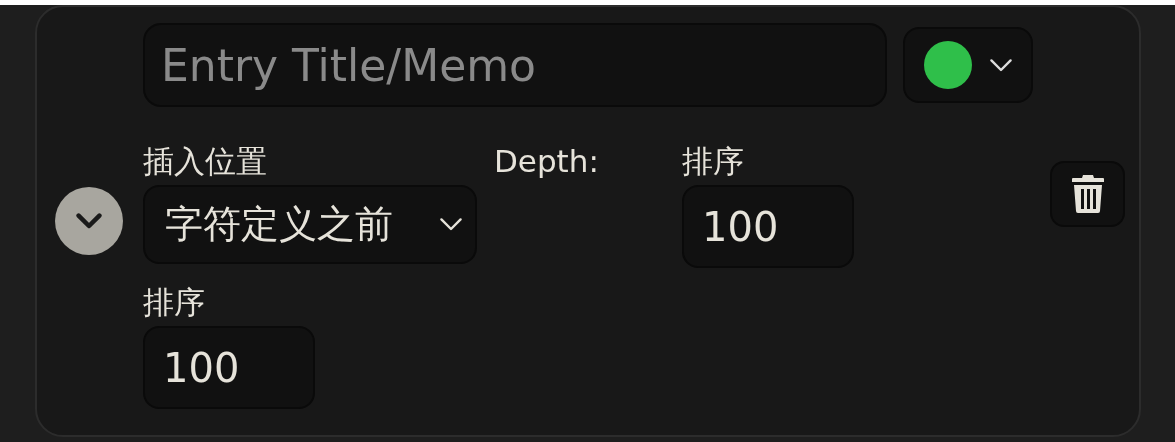  Describe the element at coordinates (515, 65) in the screenshot. I see `title-field: Entry Title/Memo` at that location.